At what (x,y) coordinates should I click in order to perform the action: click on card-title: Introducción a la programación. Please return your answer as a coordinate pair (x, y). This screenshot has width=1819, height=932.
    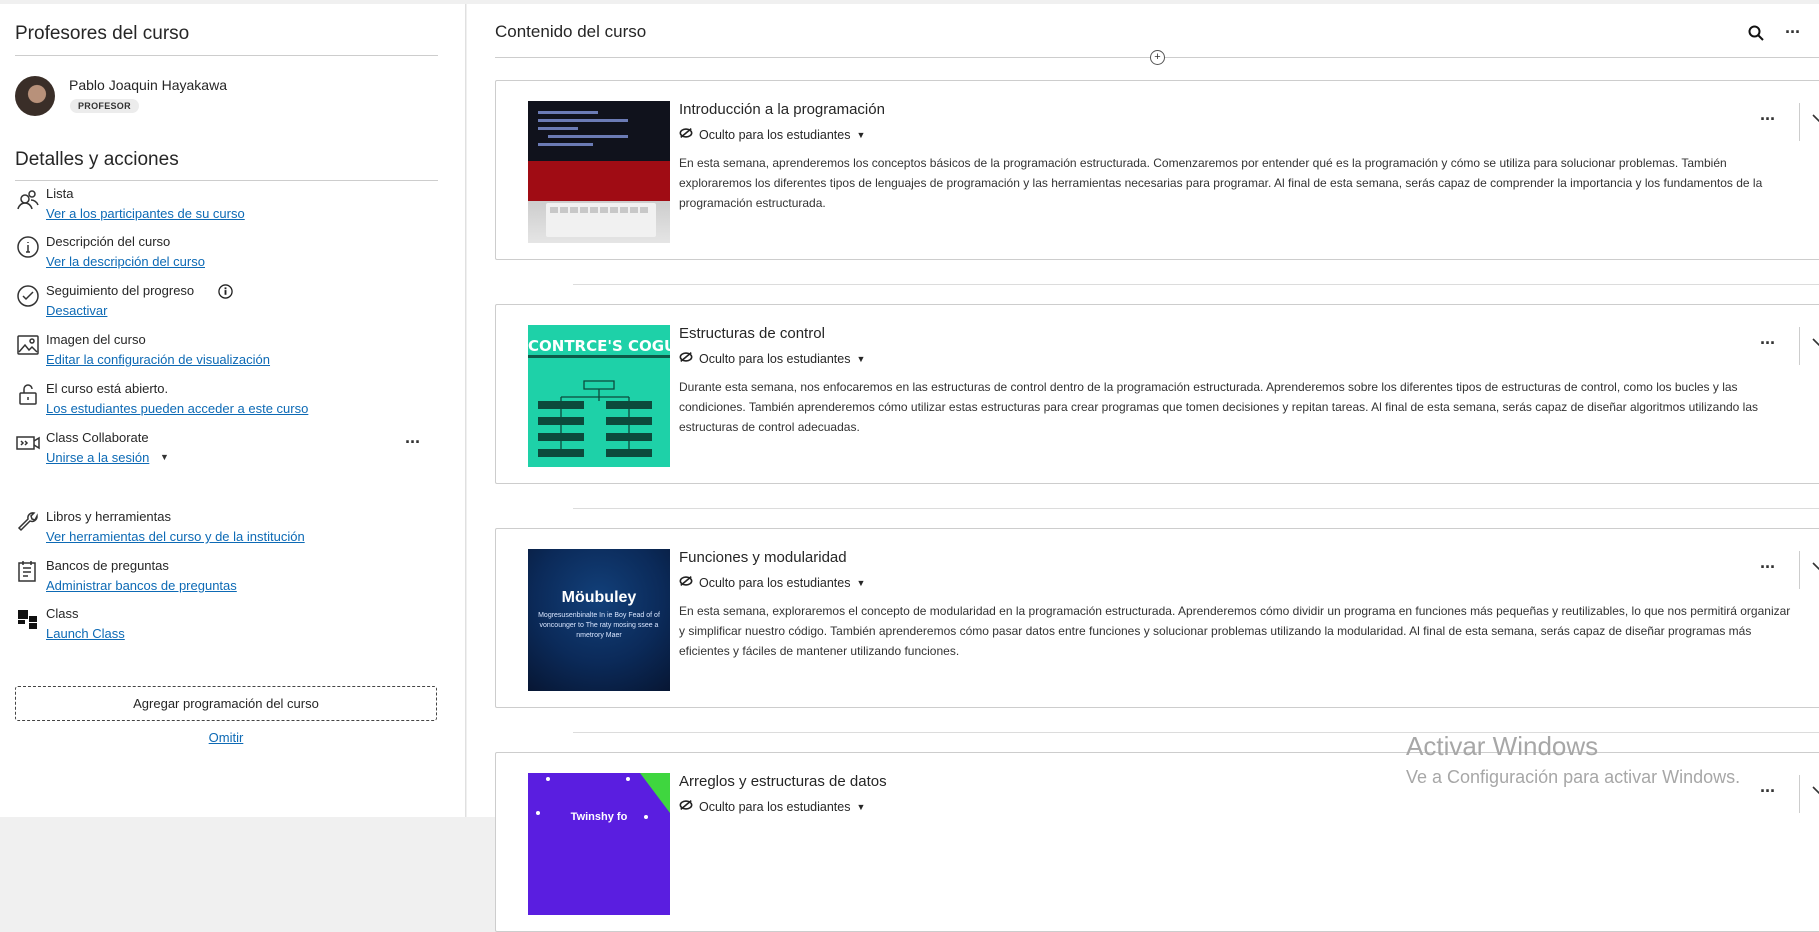
    Looking at the image, I should click on (782, 109).